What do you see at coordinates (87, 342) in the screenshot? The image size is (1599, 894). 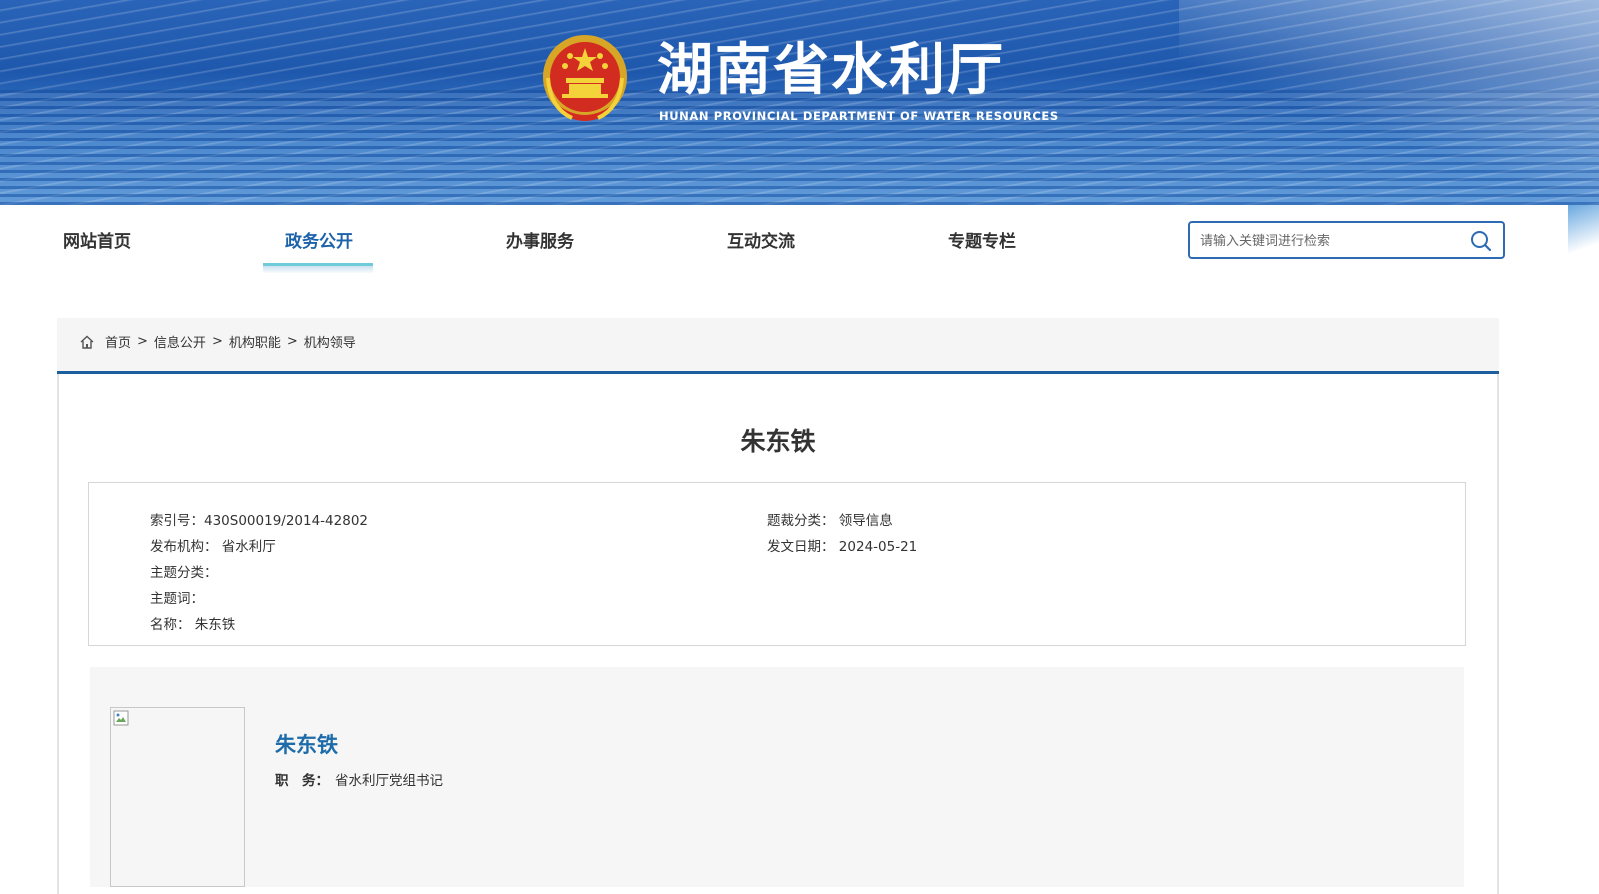 I see `home-icon` at bounding box center [87, 342].